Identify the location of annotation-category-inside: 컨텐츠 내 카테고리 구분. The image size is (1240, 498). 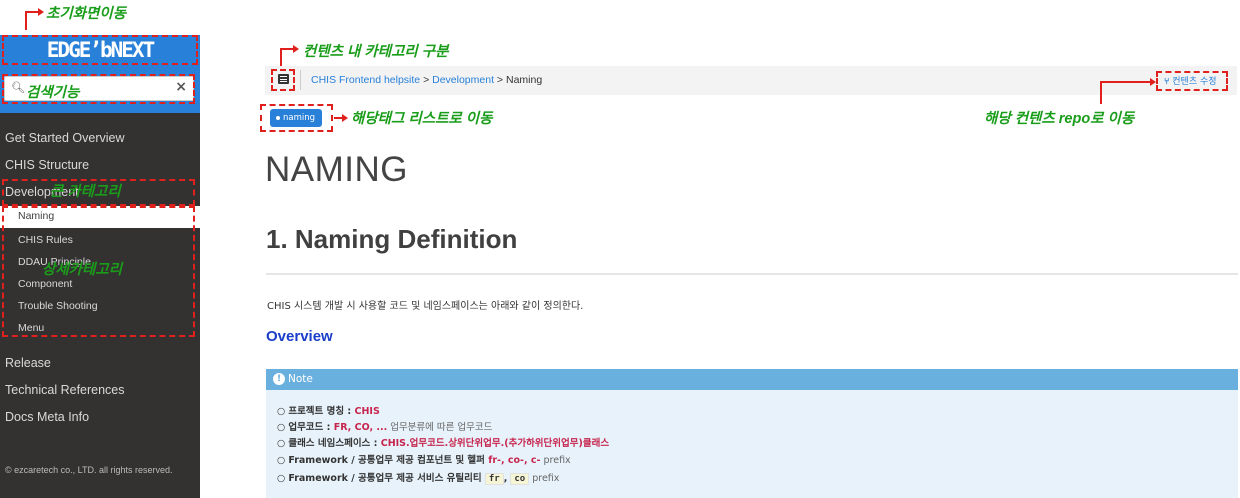
(376, 52).